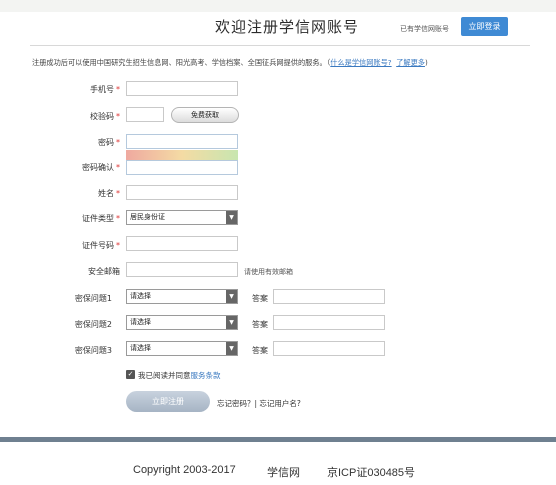 The height and width of the screenshot is (485, 556). Describe the element at coordinates (140, 348) in the screenshot. I see `question3-value: 请选择` at that location.